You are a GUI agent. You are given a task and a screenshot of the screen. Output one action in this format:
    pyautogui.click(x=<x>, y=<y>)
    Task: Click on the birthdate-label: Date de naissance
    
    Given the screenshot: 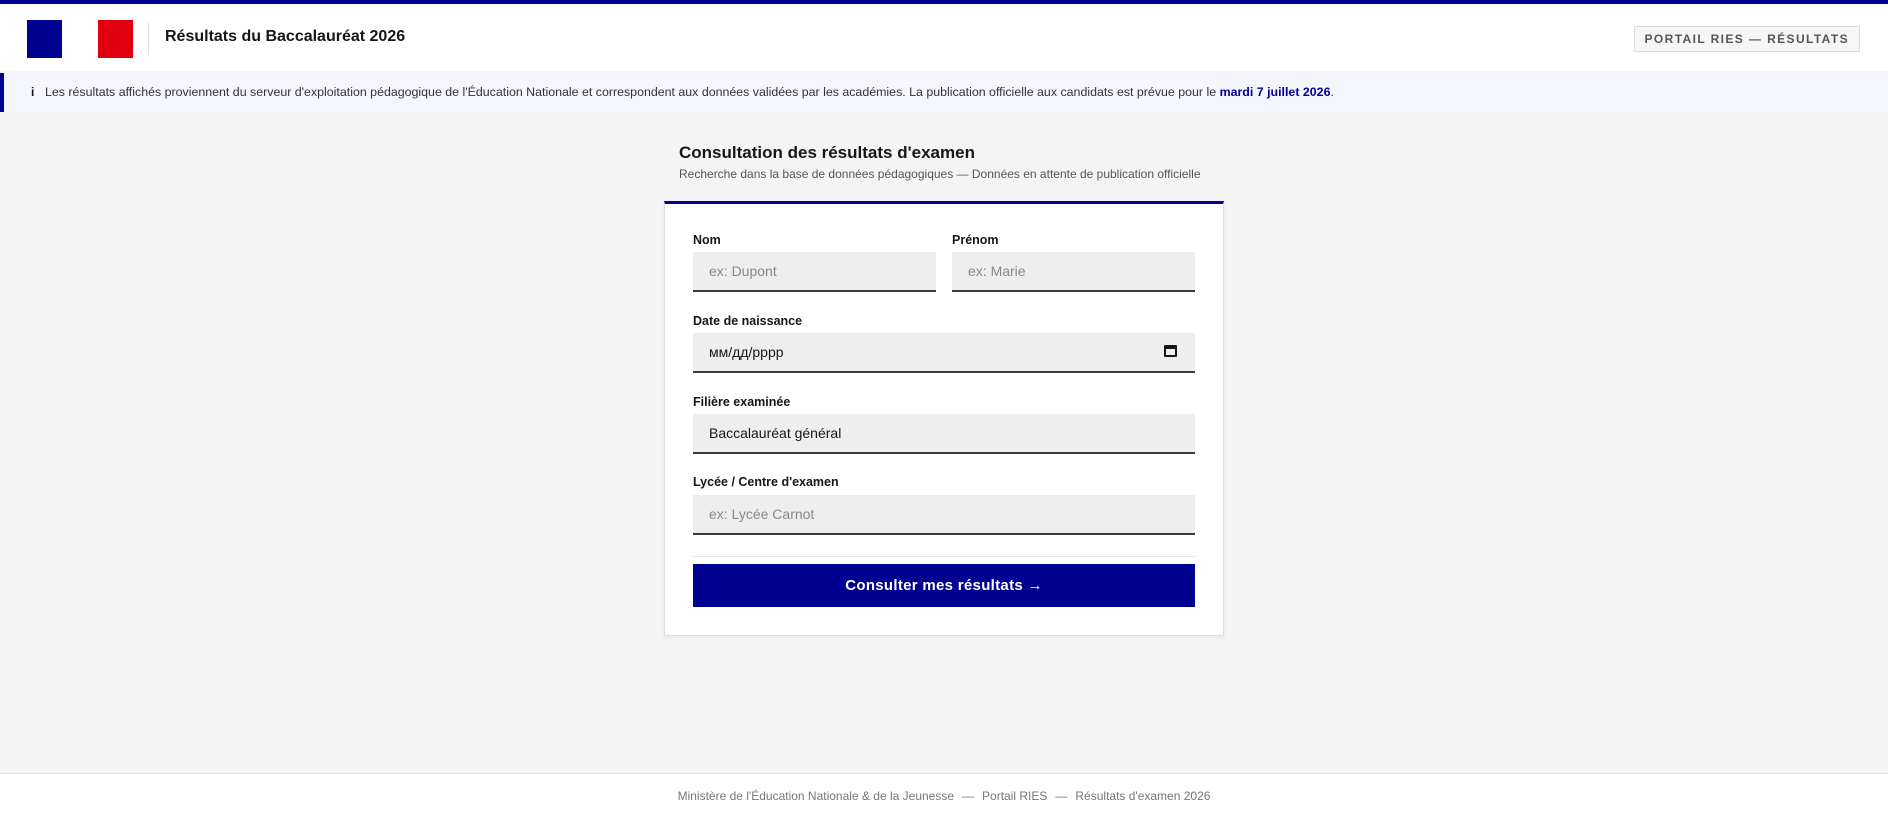 What is the action you would take?
    pyautogui.click(x=748, y=321)
    